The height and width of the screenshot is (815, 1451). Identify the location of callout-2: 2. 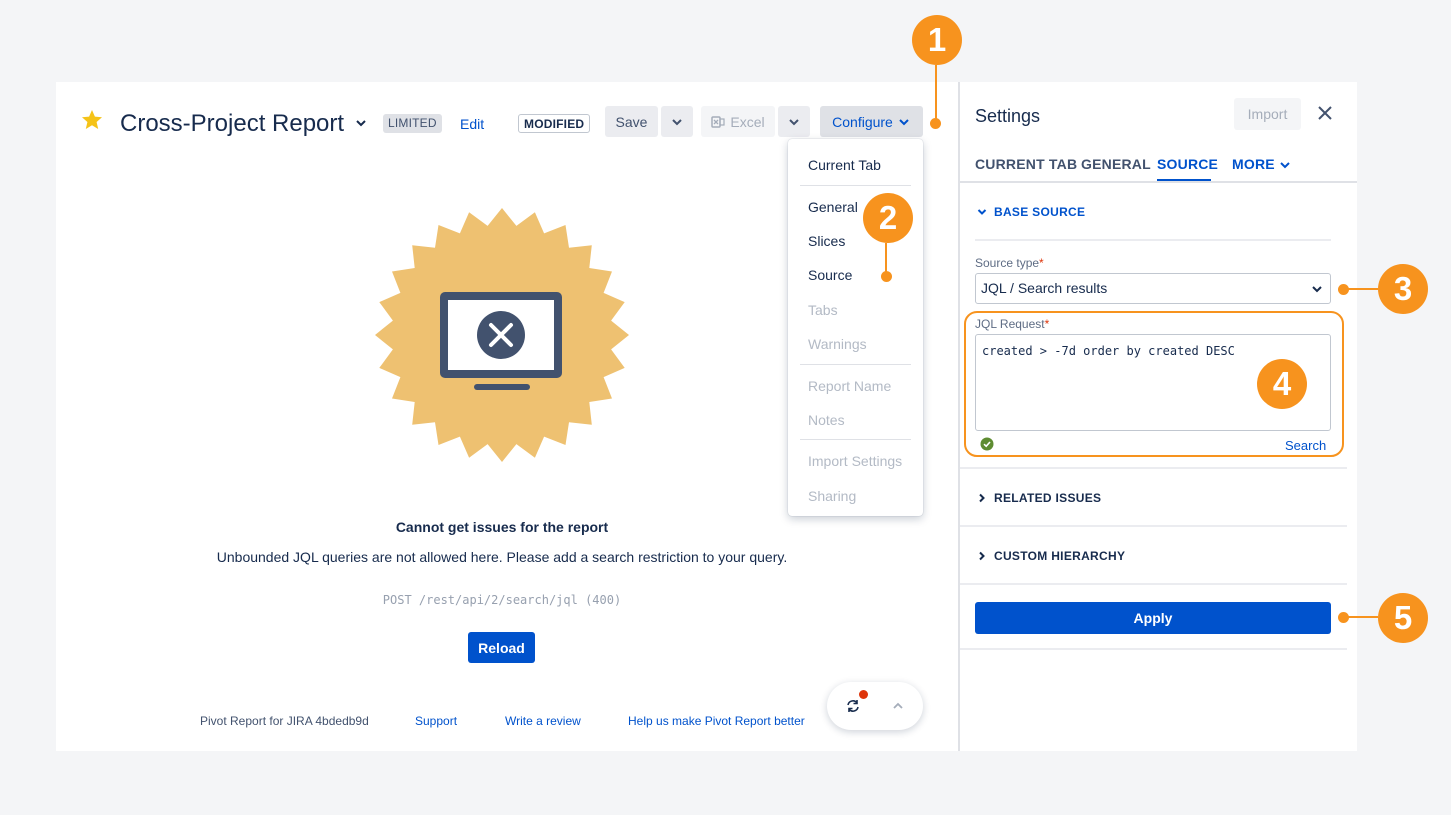
(888, 218).